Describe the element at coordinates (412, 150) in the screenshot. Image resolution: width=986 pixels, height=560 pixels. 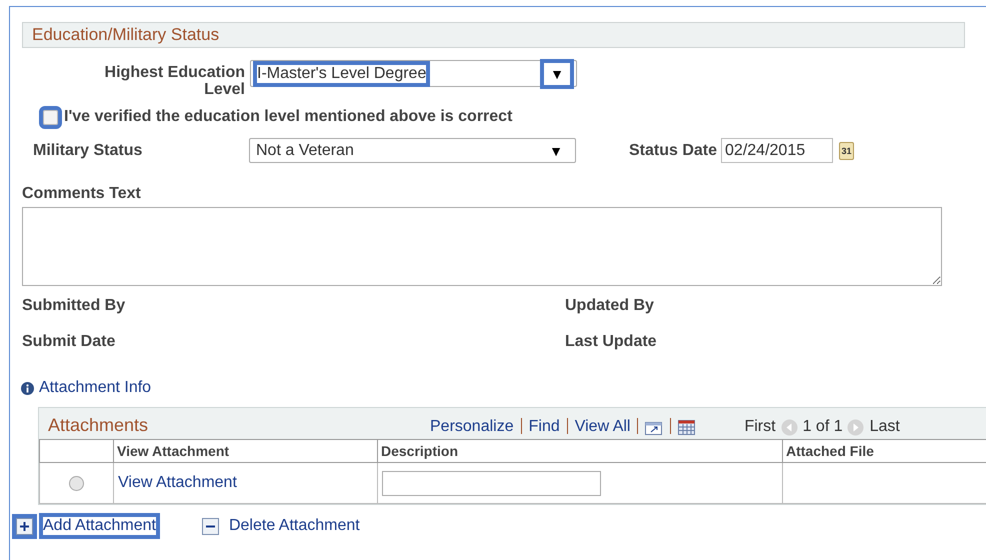
I see `military-select: Not a Veteran ▼` at that location.